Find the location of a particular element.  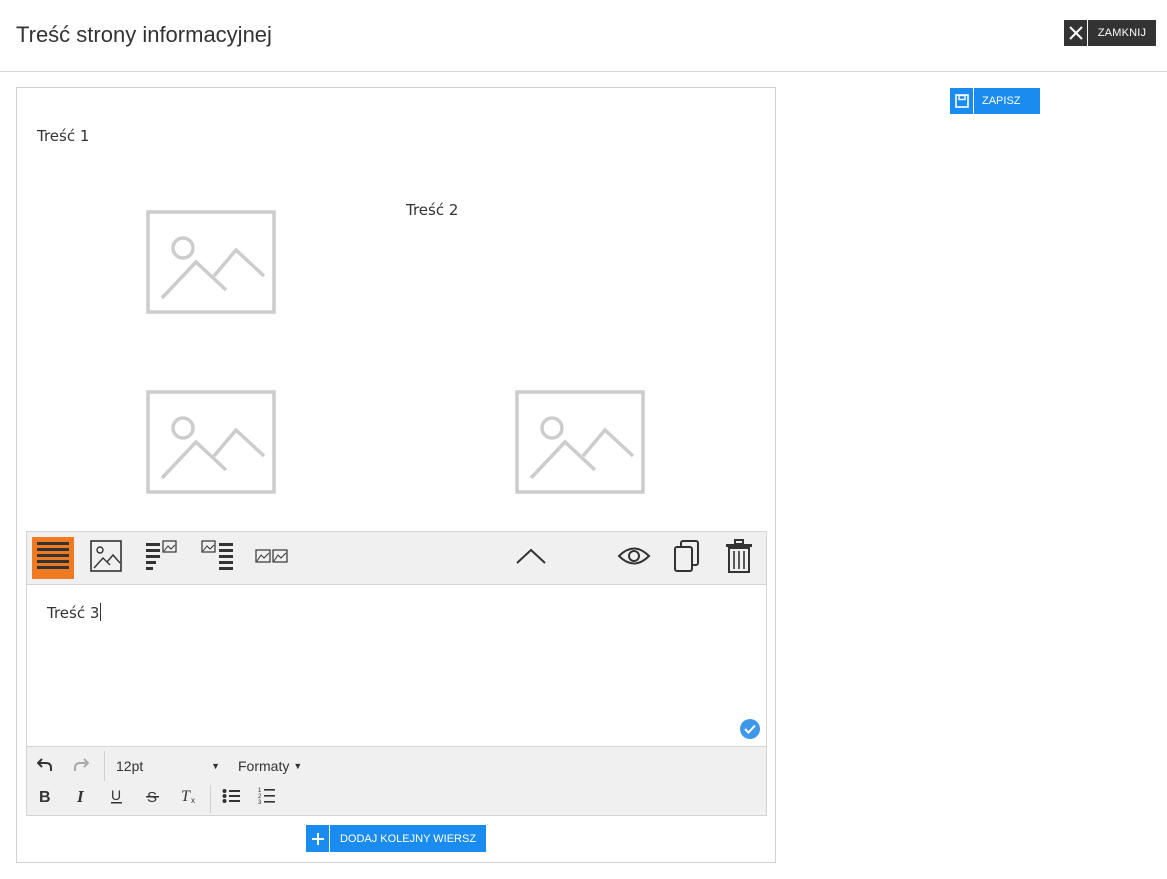

save-button: ZAPISZ is located at coordinates (995, 101).